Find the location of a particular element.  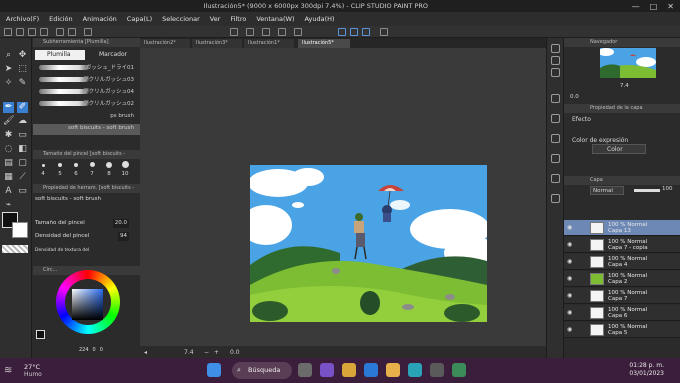

tab-plumilla: Plumilla is located at coordinates (60, 55).